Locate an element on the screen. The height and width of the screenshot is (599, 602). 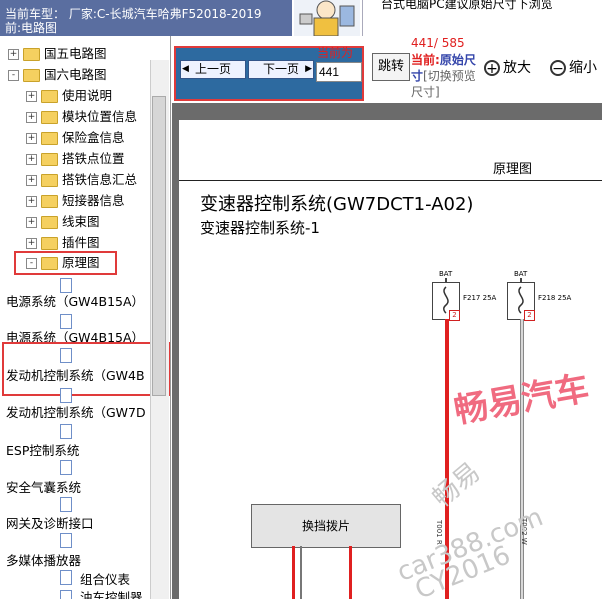
tree-item-guoliu: - 国六电路图 is located at coordinates (57, 75).